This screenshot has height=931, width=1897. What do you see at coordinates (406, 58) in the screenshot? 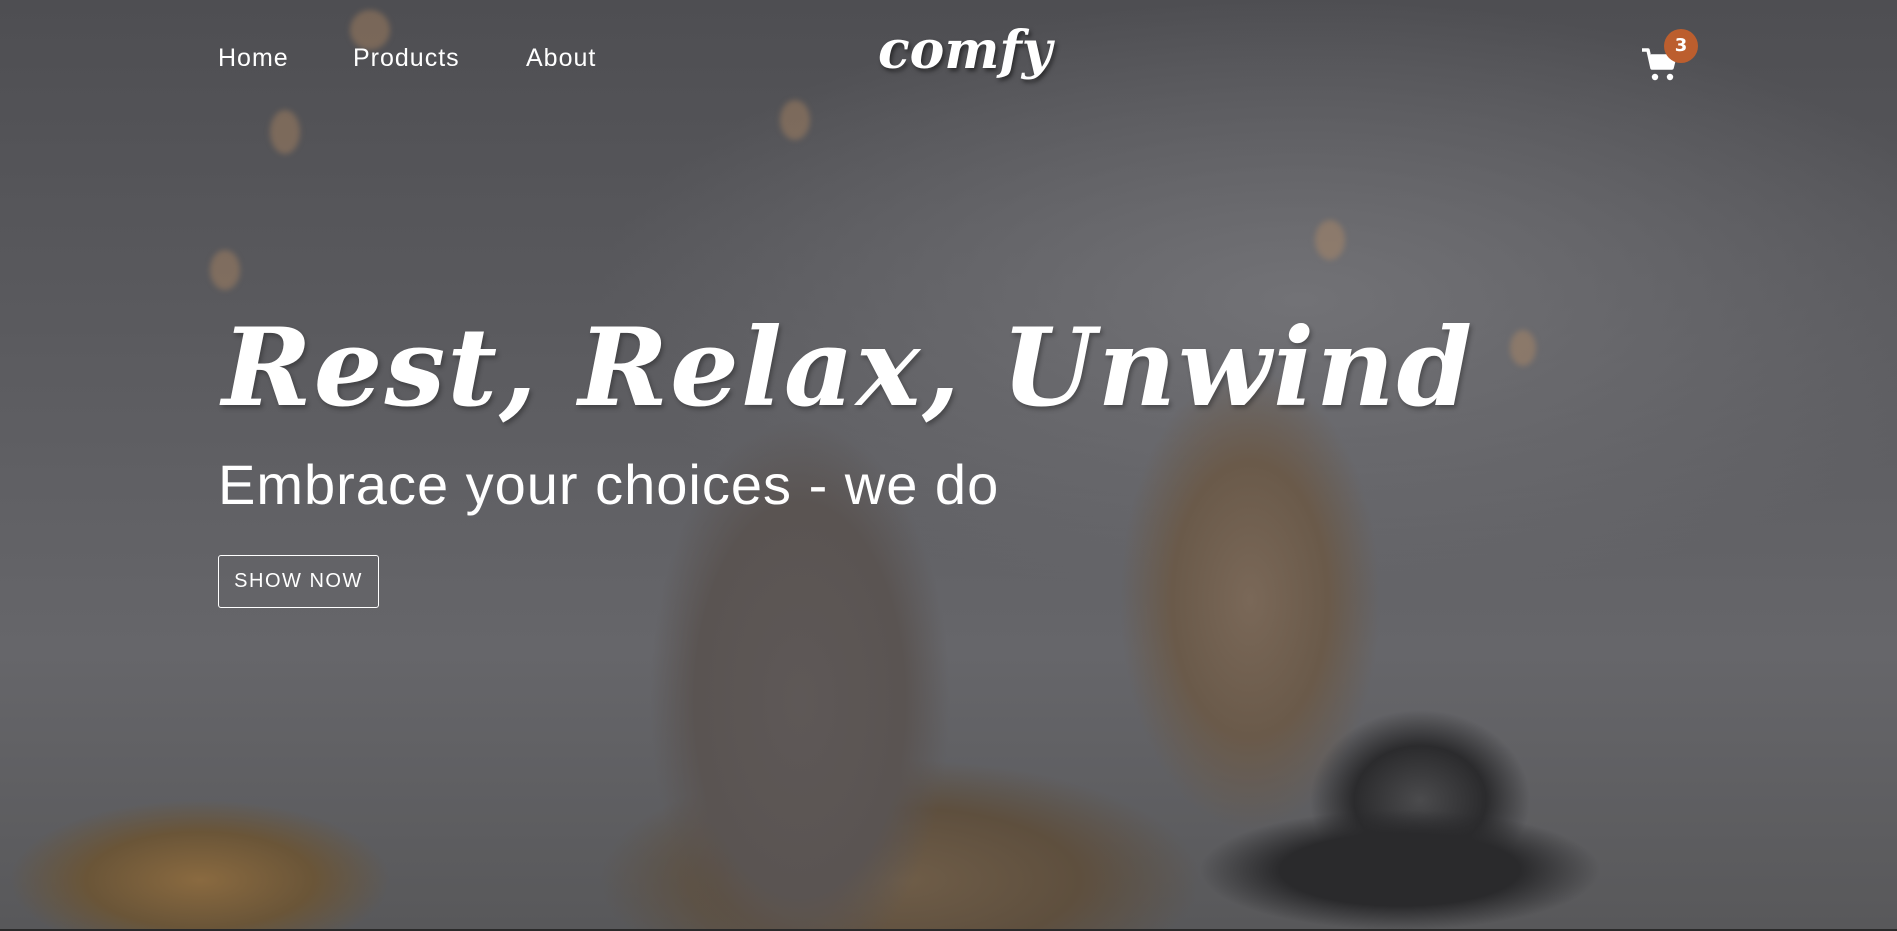
I see `nav-products: Products` at bounding box center [406, 58].